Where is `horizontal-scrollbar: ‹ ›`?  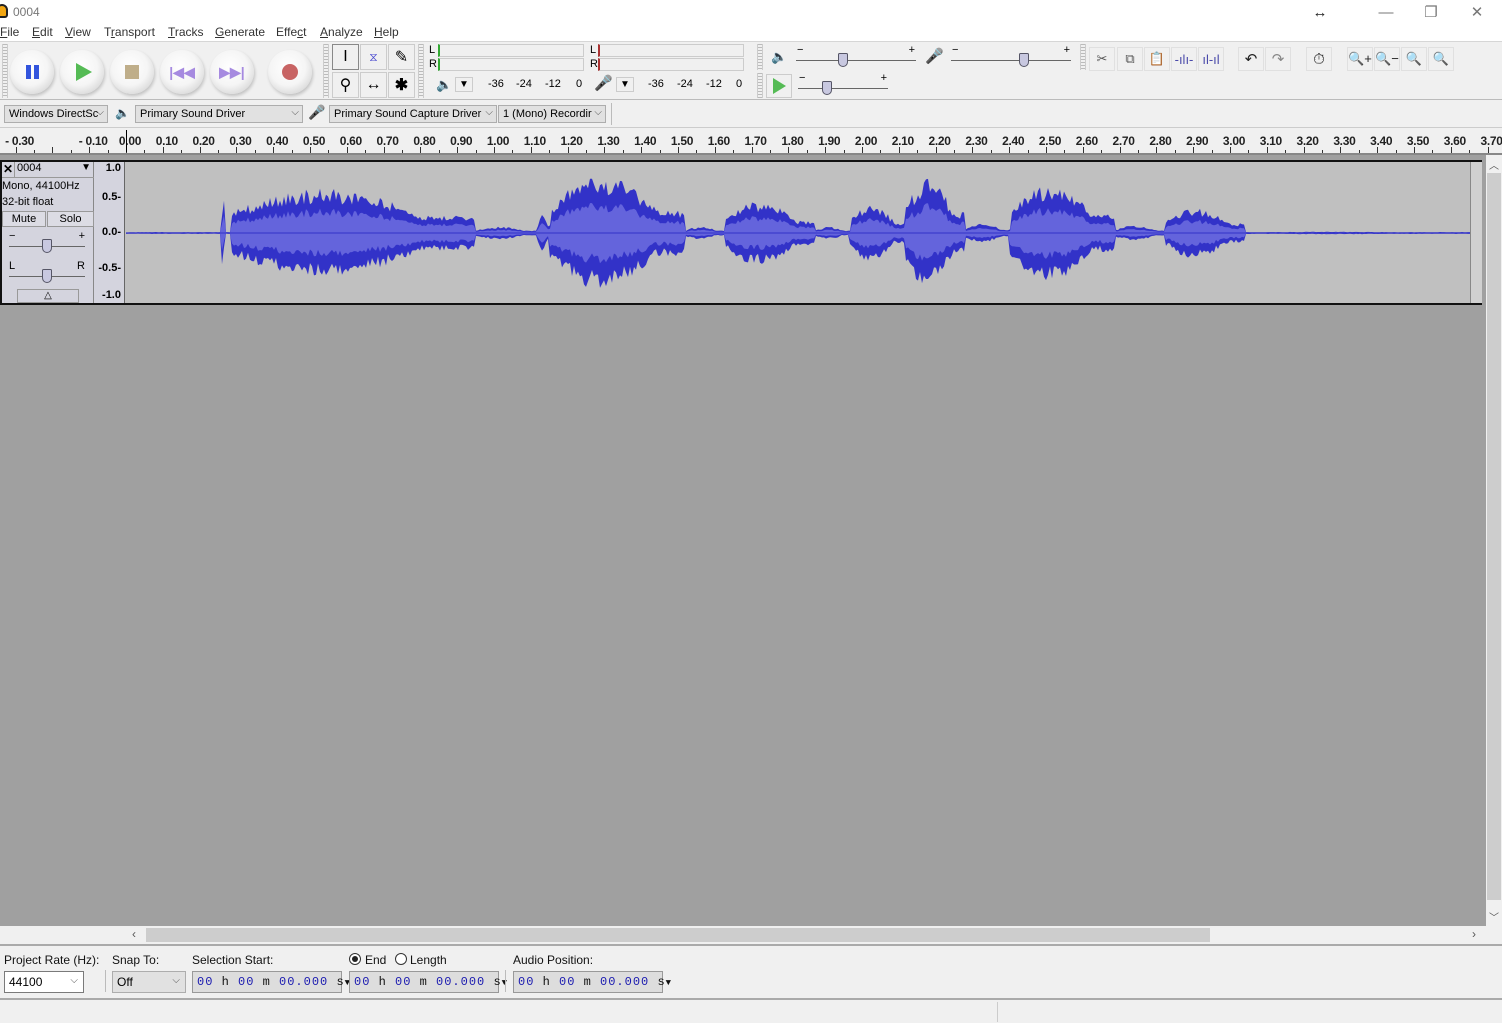
horizontal-scrollbar: ‹ › is located at coordinates (808, 935).